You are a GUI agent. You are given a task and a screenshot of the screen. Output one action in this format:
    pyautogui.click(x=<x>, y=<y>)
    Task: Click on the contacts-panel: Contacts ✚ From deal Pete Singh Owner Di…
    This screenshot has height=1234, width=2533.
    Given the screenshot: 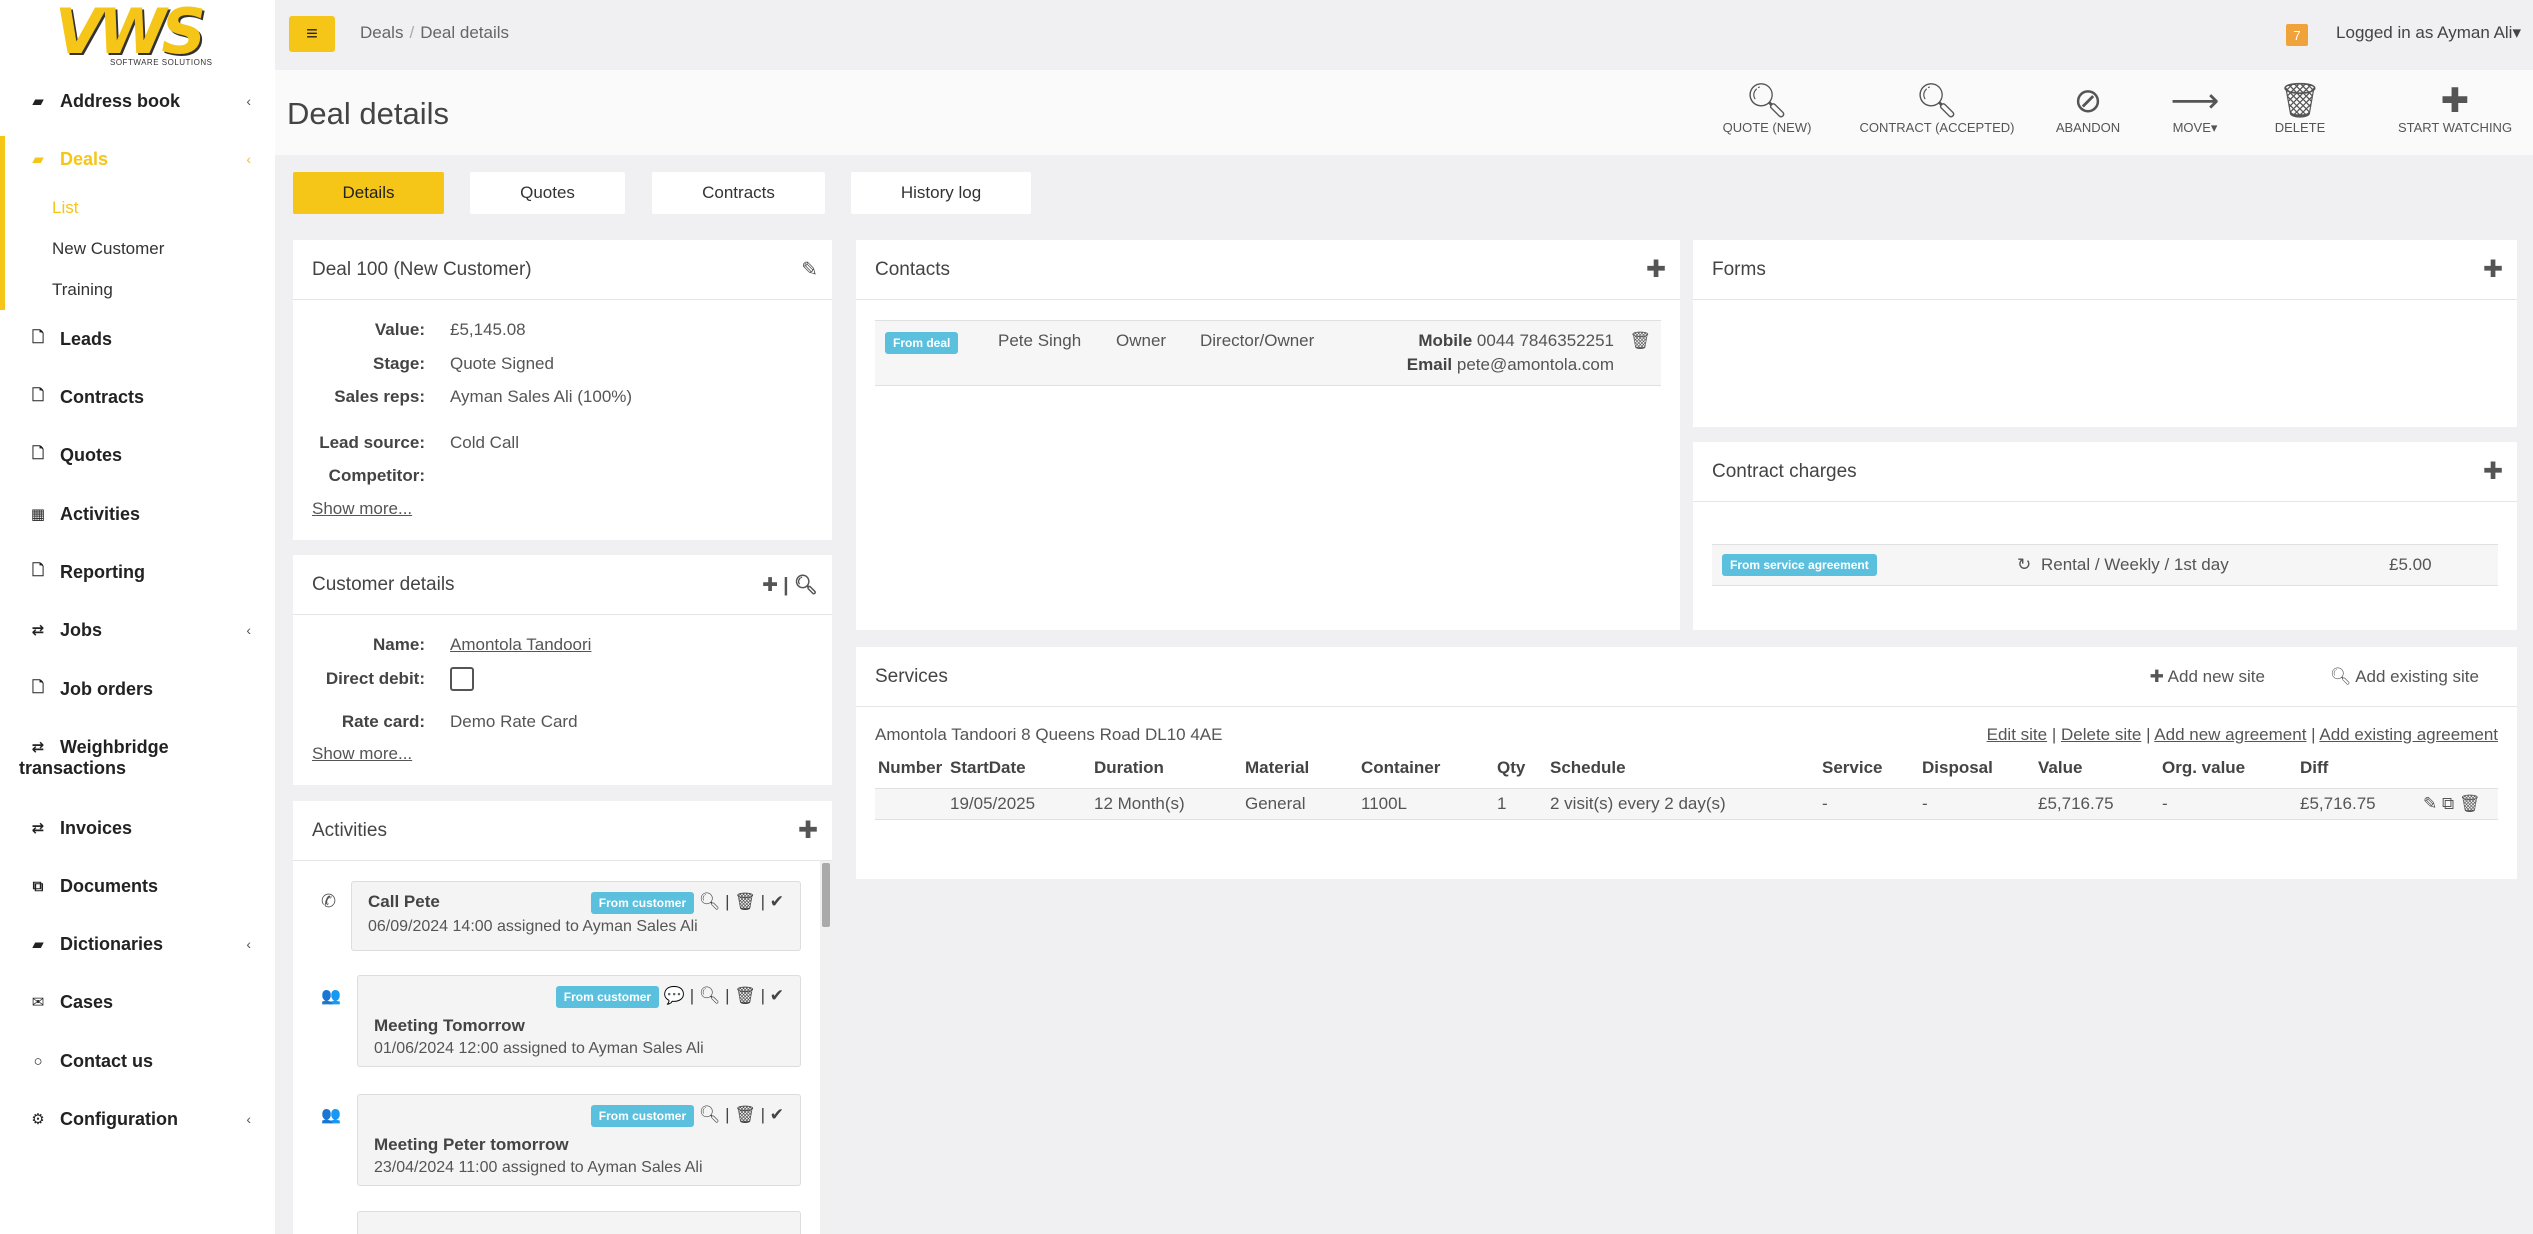 What is the action you would take?
    pyautogui.click(x=1268, y=435)
    